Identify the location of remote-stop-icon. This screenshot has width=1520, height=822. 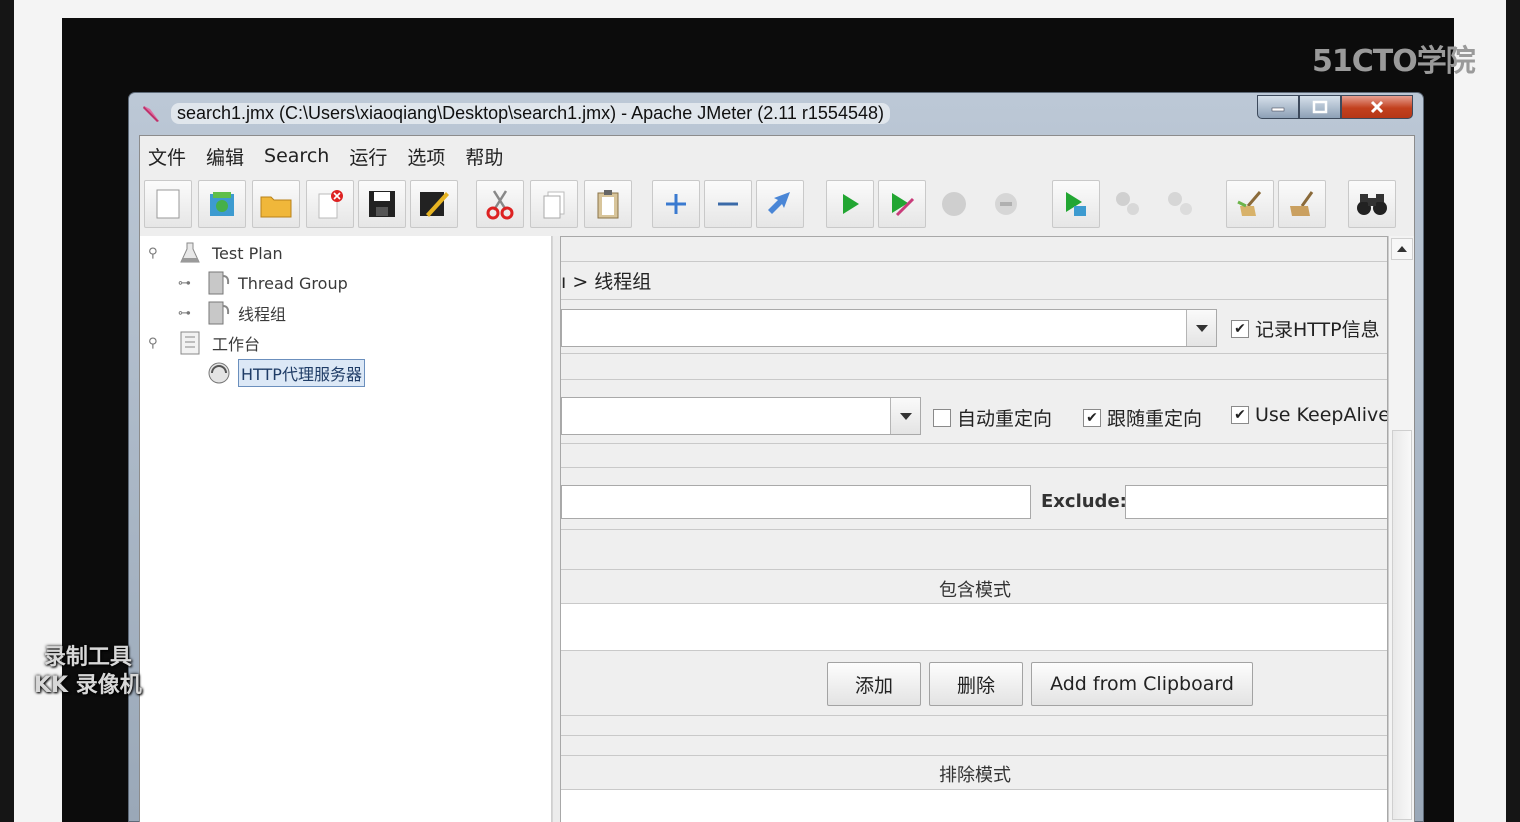
(1127, 203).